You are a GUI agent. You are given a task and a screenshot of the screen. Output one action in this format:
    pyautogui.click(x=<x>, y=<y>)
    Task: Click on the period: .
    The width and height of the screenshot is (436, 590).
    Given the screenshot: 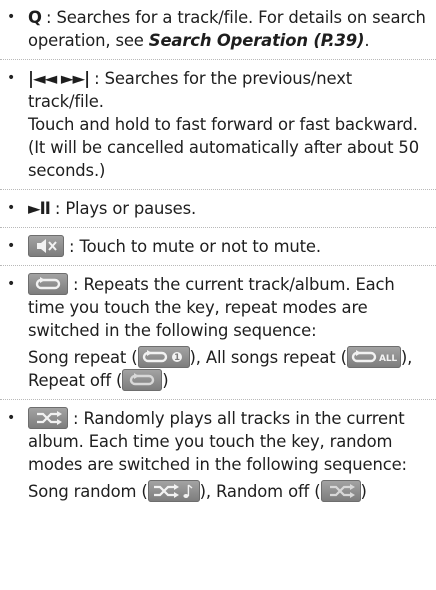 What is the action you would take?
    pyautogui.click(x=367, y=40)
    